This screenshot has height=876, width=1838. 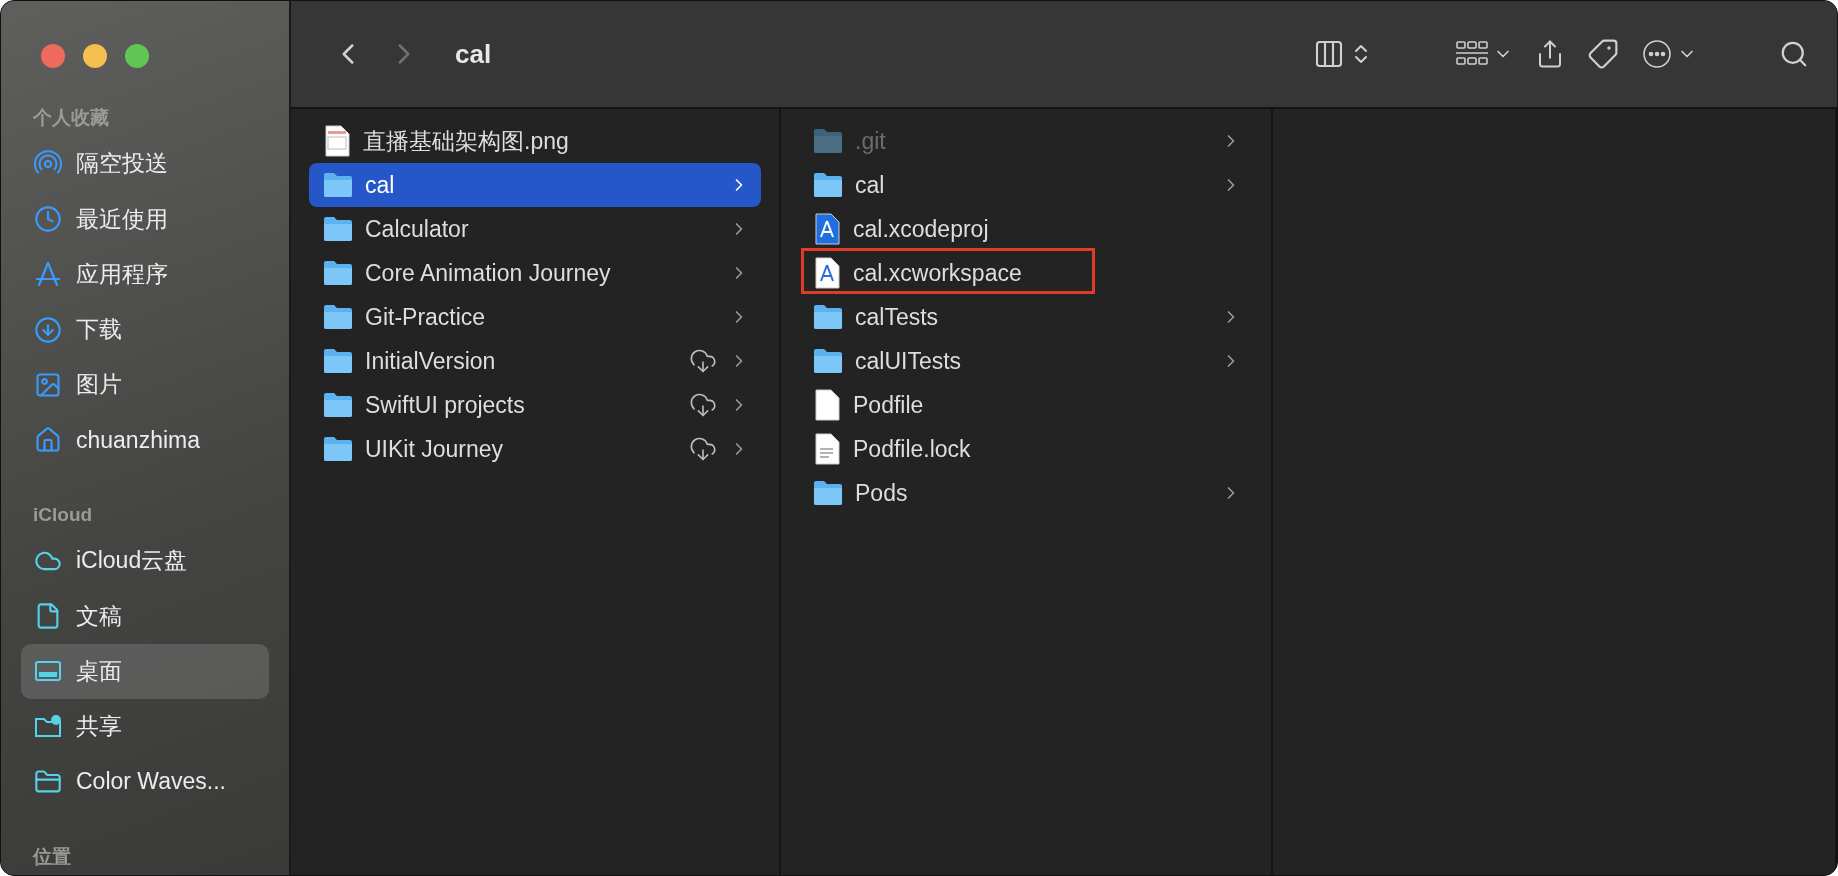 What do you see at coordinates (417, 229) in the screenshot?
I see `file-name: Calculator` at bounding box center [417, 229].